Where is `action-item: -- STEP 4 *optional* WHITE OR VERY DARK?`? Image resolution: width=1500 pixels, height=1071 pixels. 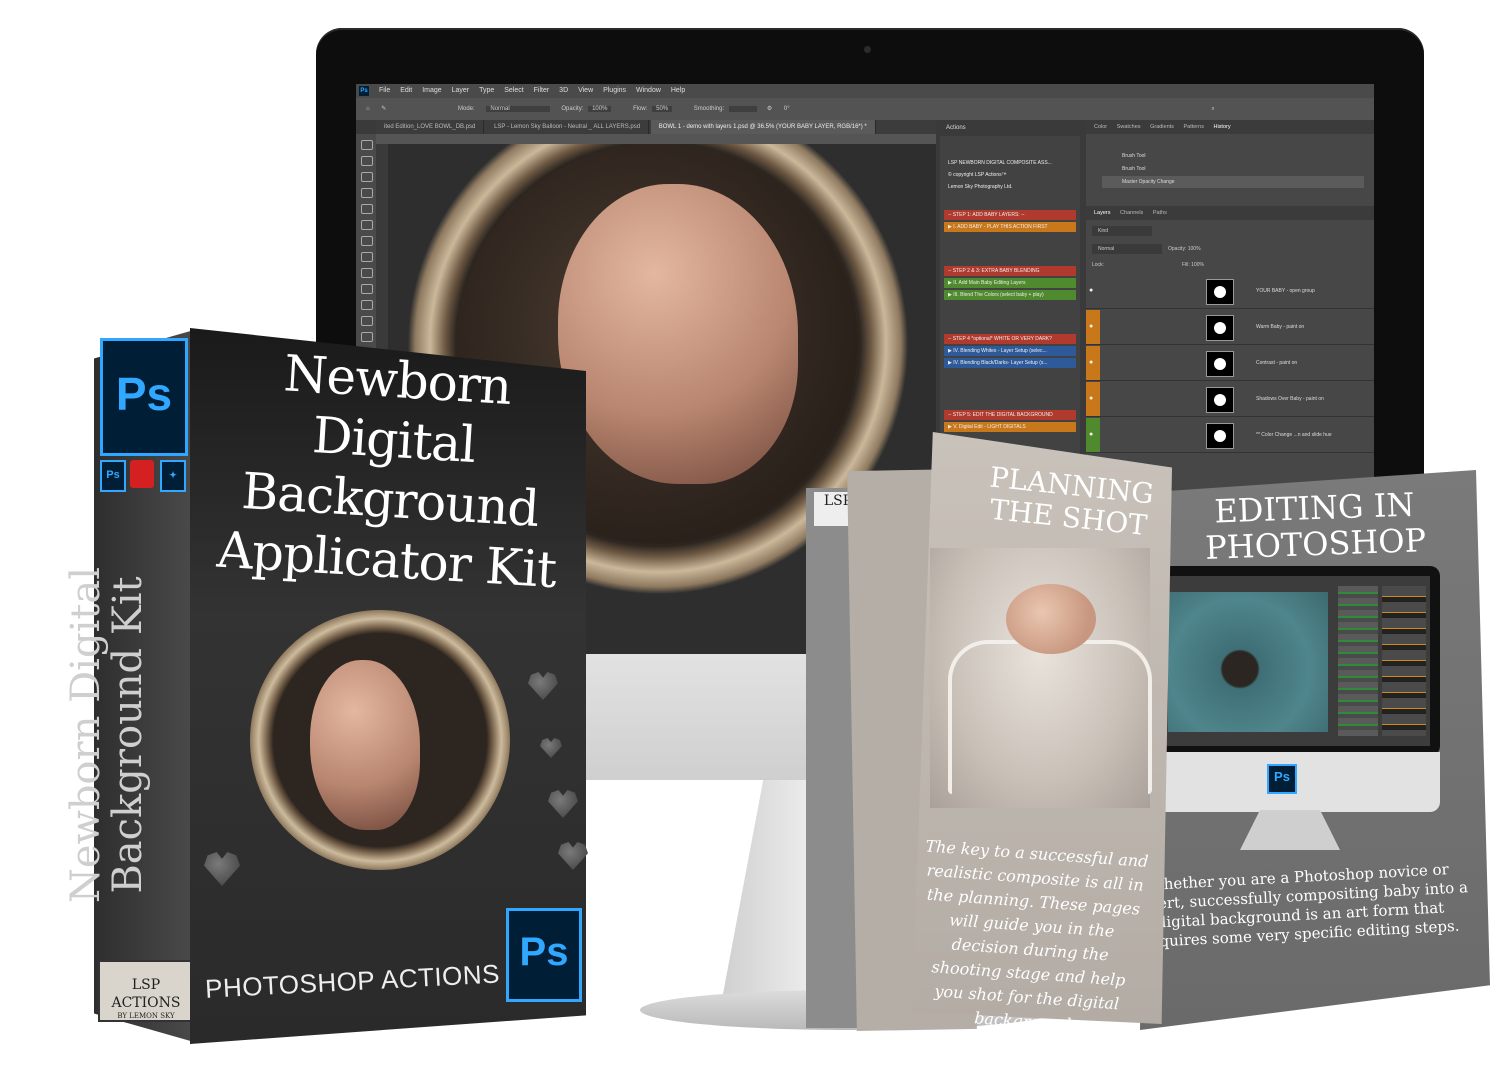 action-item: -- STEP 4 *optional* WHITE OR VERY DARK? is located at coordinates (1010, 339).